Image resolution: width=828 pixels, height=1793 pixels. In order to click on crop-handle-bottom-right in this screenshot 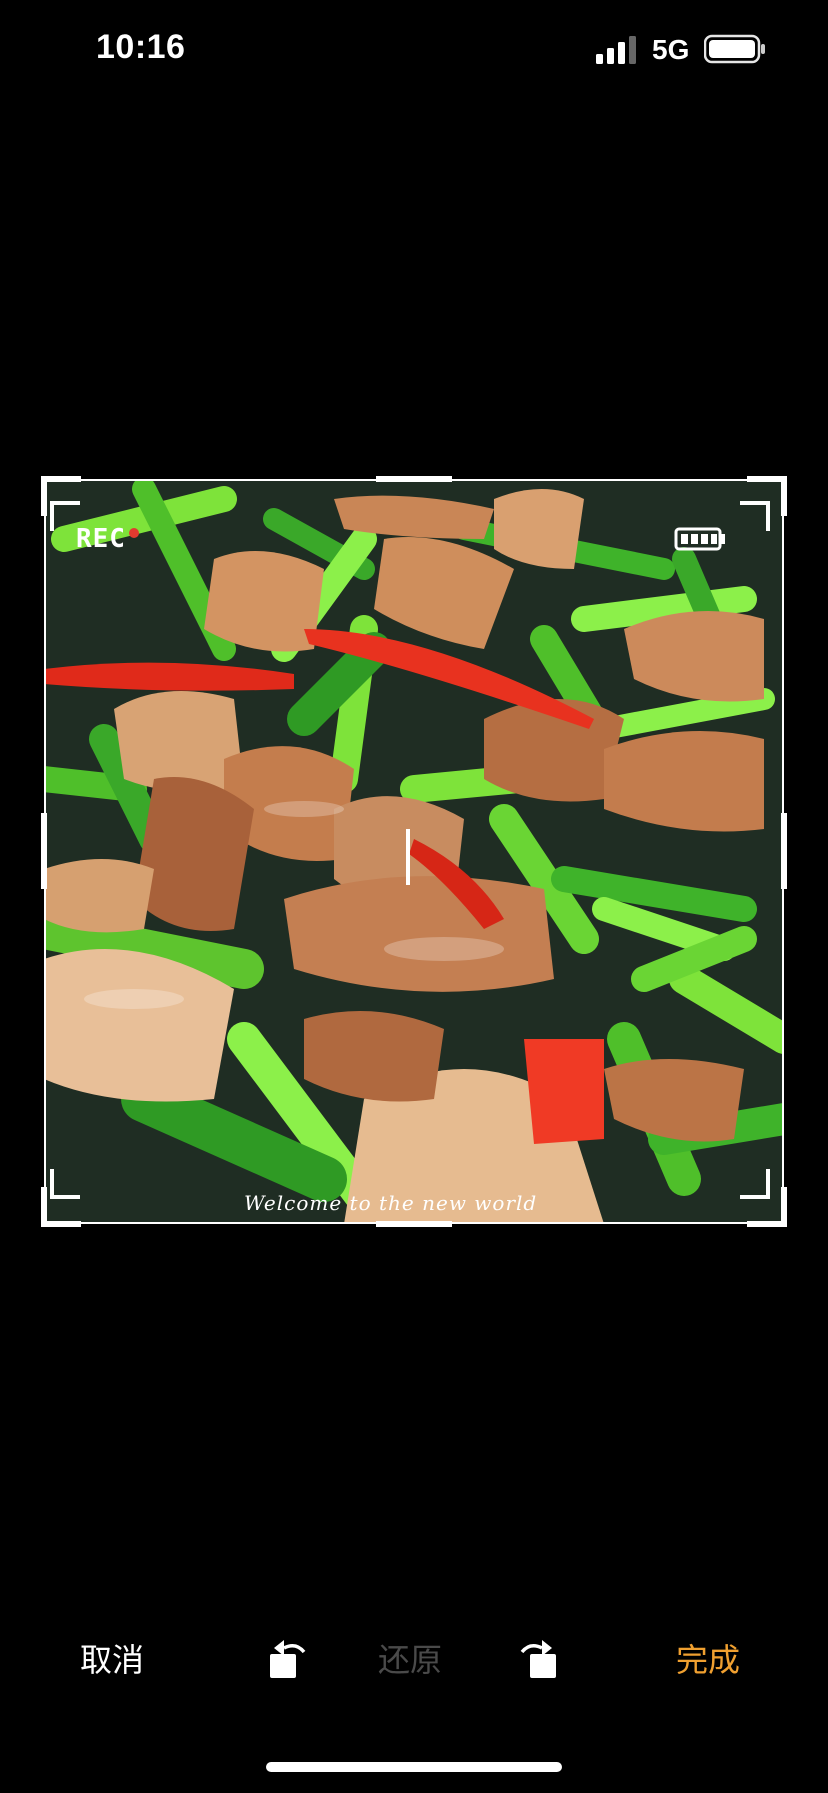, I will do `click(784, 1207)`.